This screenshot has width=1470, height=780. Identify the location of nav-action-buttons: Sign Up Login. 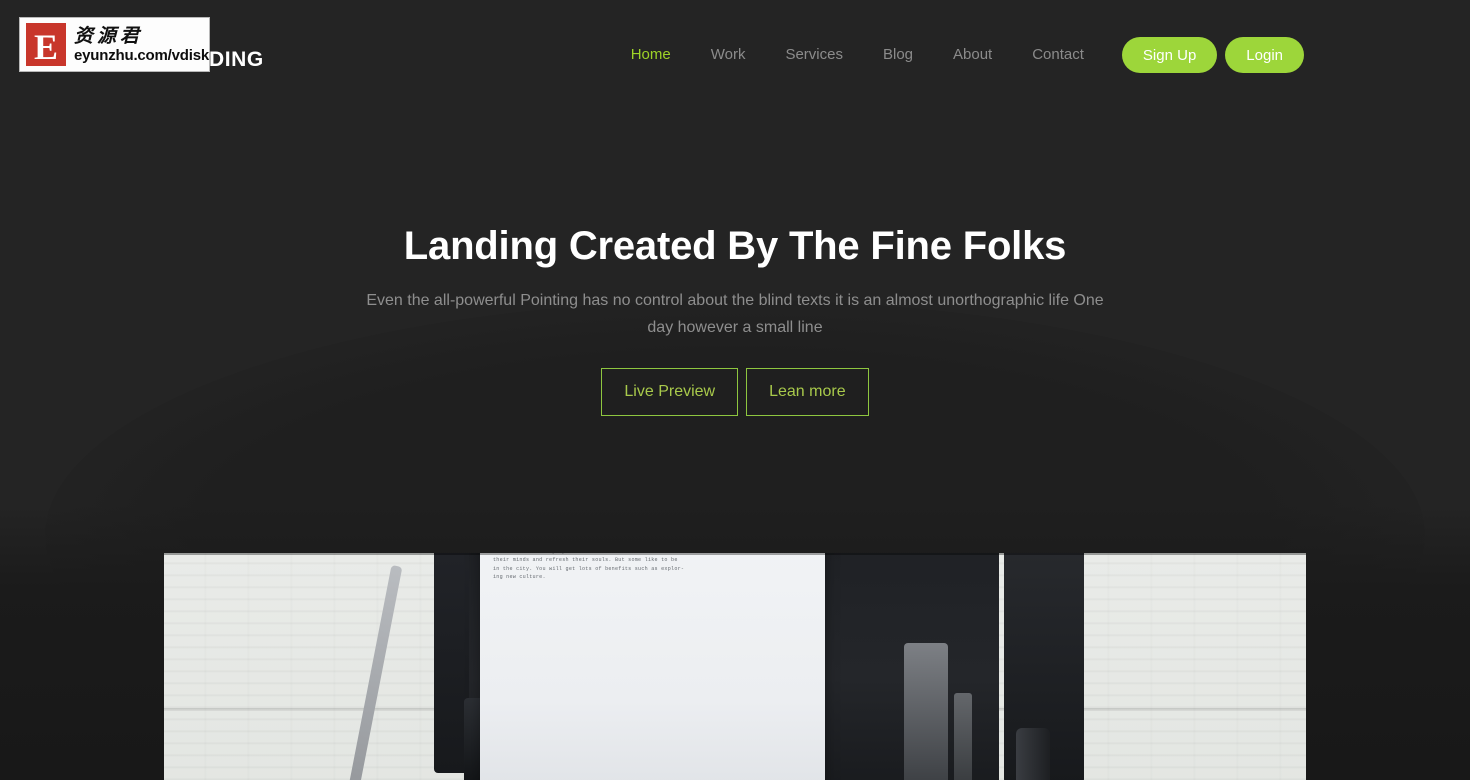
(1212, 55).